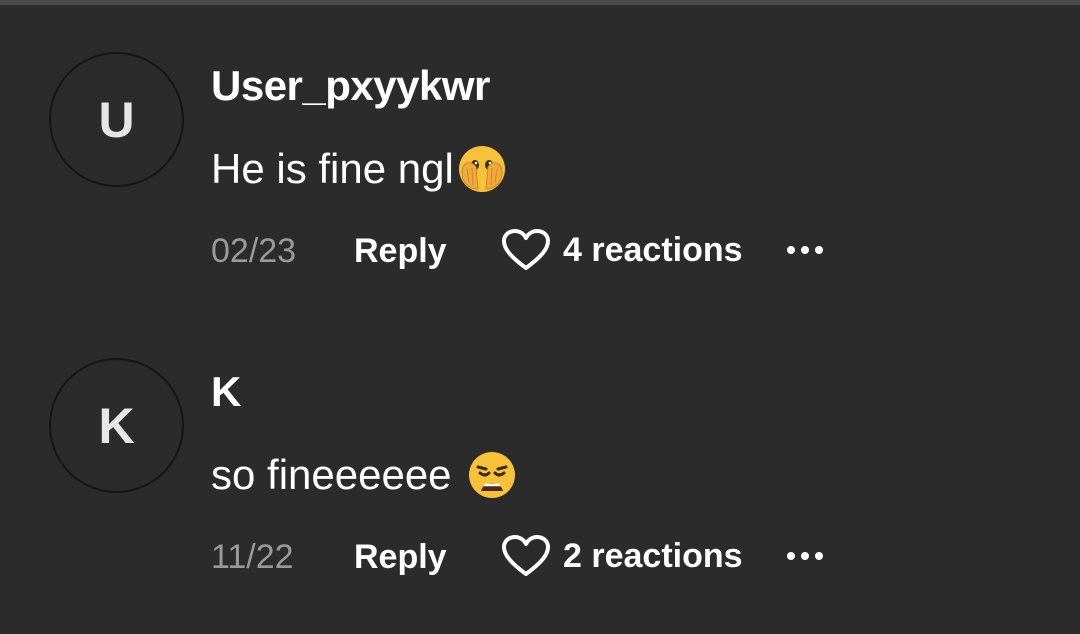 Image resolution: width=1080 pixels, height=634 pixels. What do you see at coordinates (331, 474) in the screenshot?
I see `comment-text: so fineeeeee` at bounding box center [331, 474].